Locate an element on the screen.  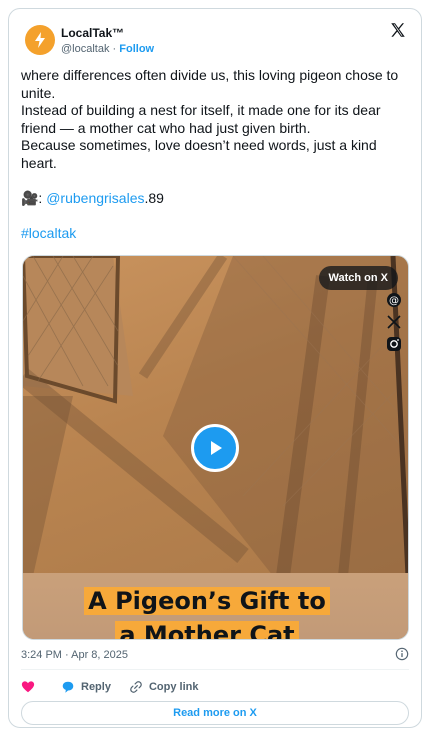
caption-line: a Mother Cat is located at coordinates (207, 630).